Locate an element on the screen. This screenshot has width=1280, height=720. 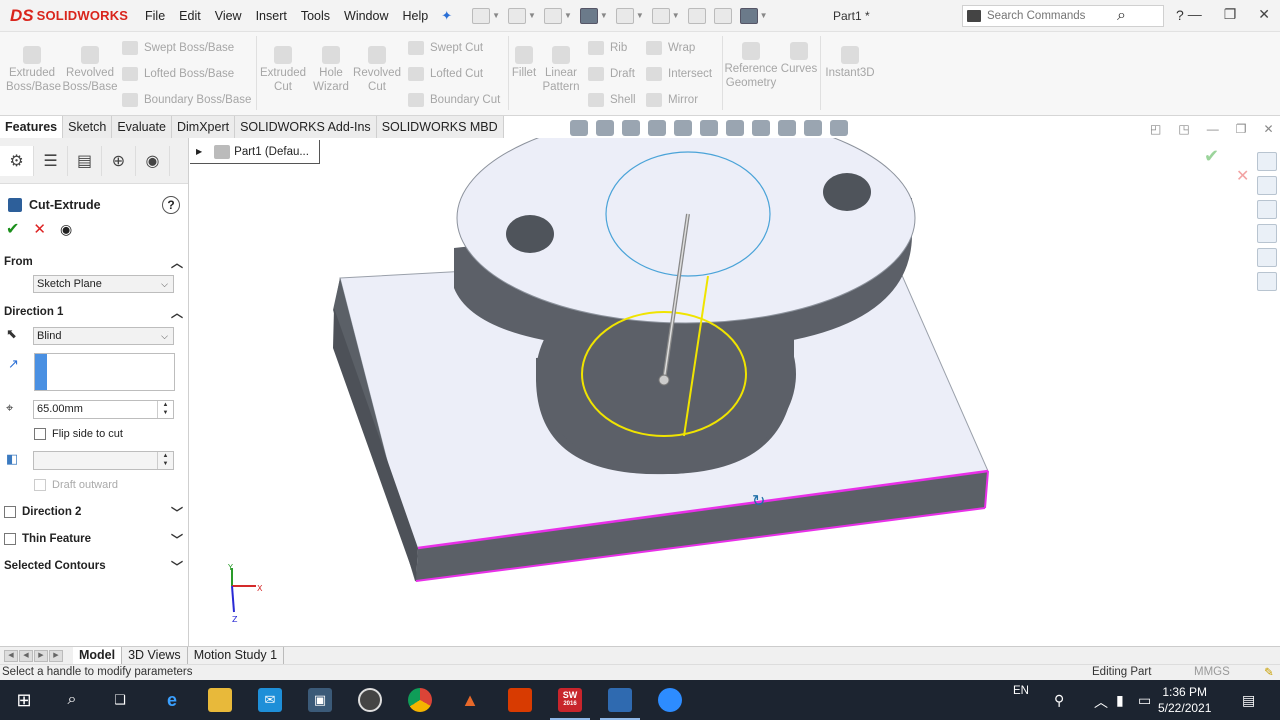
file-explorer-icon is located at coordinates (220, 700).